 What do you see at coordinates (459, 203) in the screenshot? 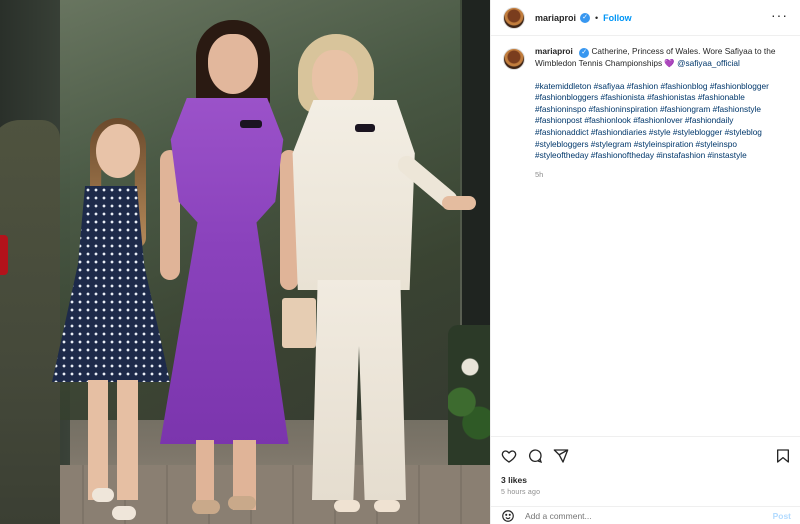
I see `photo-pointing-hand` at bounding box center [459, 203].